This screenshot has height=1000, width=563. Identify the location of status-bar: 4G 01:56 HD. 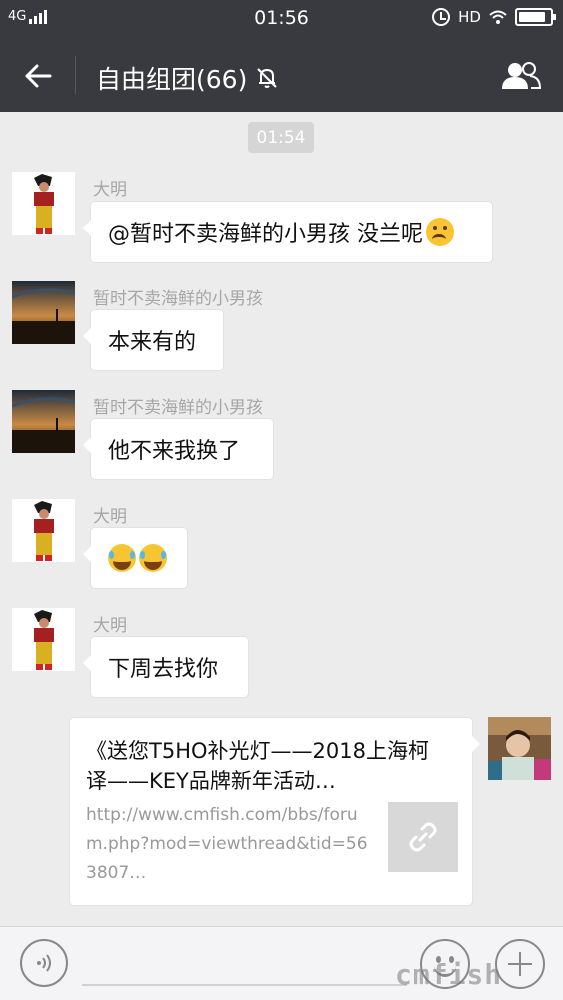
(281, 19).